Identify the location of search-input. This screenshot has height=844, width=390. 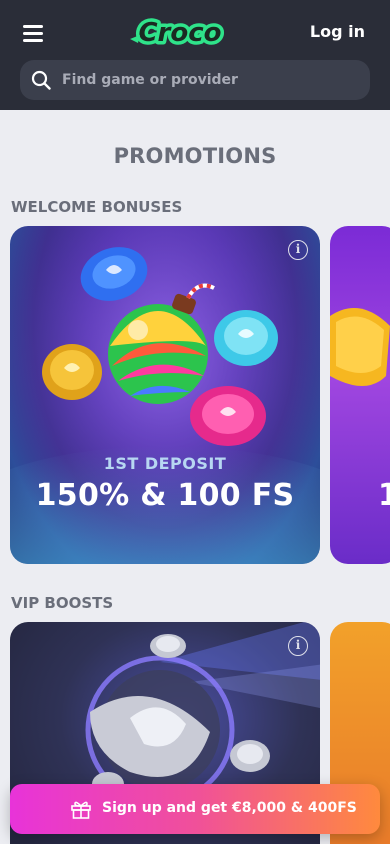
(212, 80).